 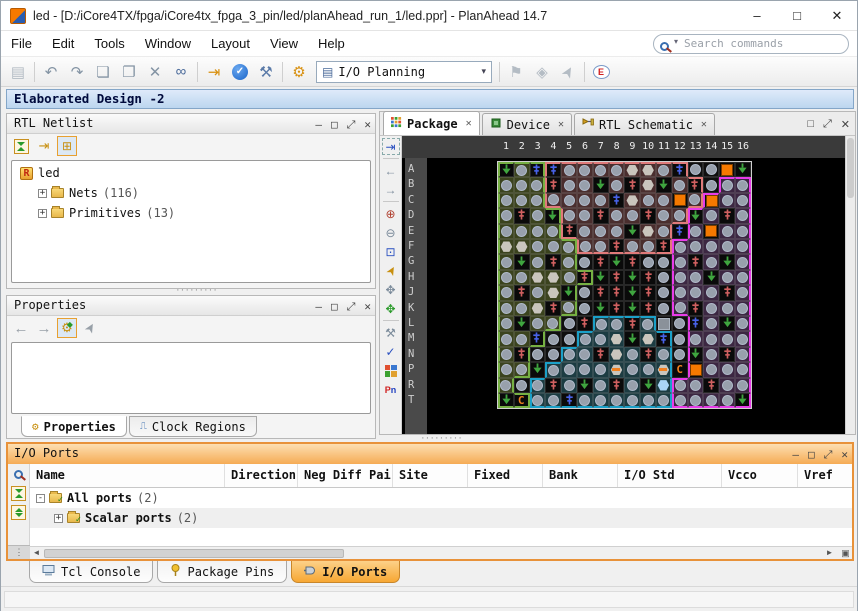 I want to click on column-header-site: Site, so click(x=430, y=475).